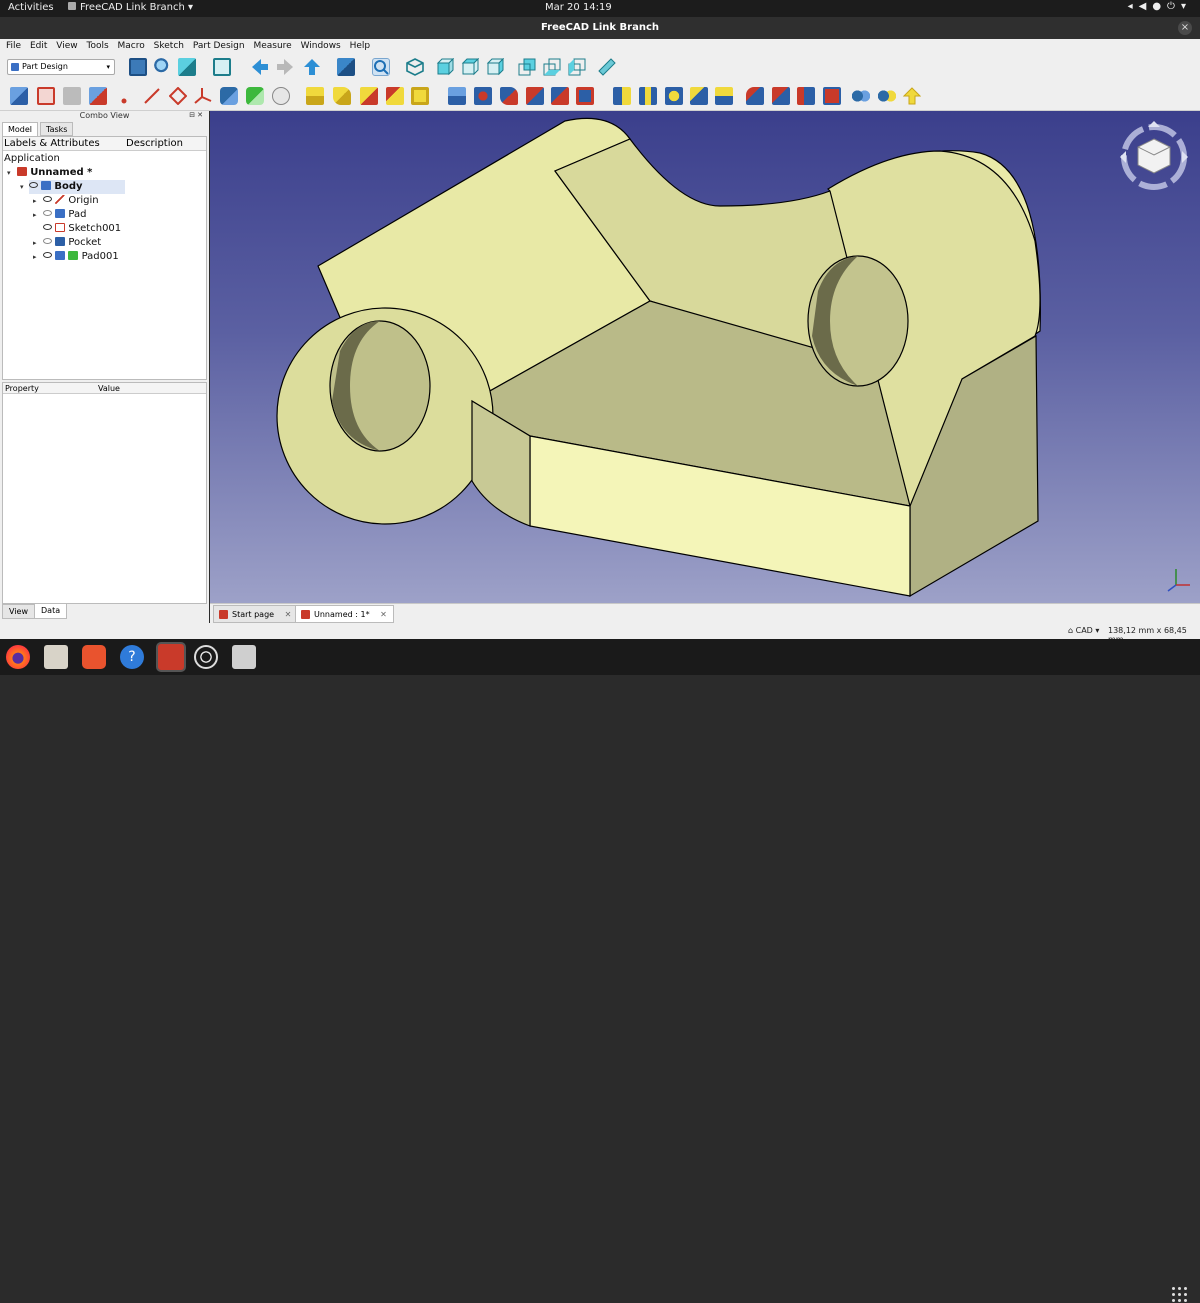  Describe the element at coordinates (152, 96) in the screenshot. I see `datum-line-icon` at that location.